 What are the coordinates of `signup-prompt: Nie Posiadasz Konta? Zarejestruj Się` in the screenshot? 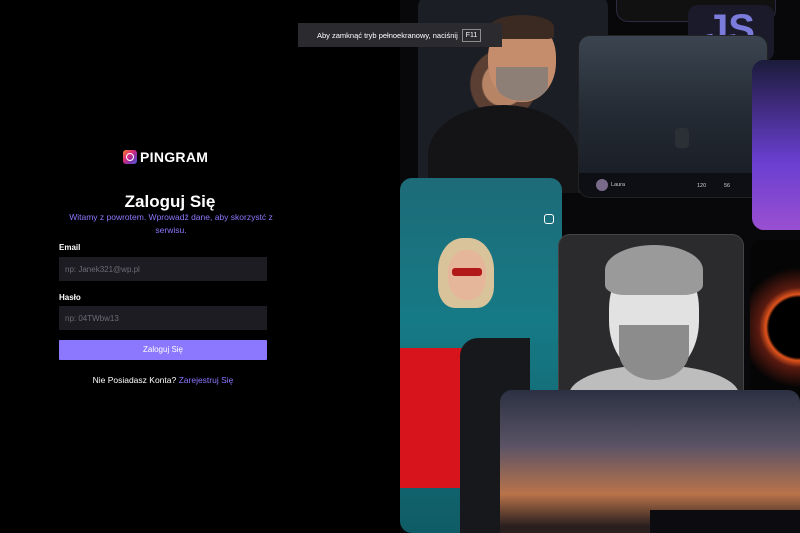 It's located at (163, 380).